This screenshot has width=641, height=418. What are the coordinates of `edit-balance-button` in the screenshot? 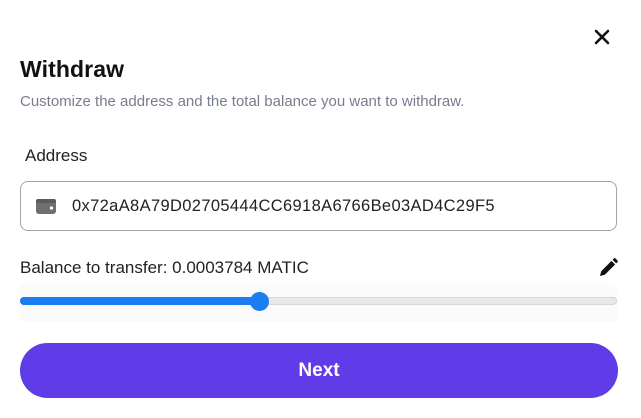 It's located at (608, 268).